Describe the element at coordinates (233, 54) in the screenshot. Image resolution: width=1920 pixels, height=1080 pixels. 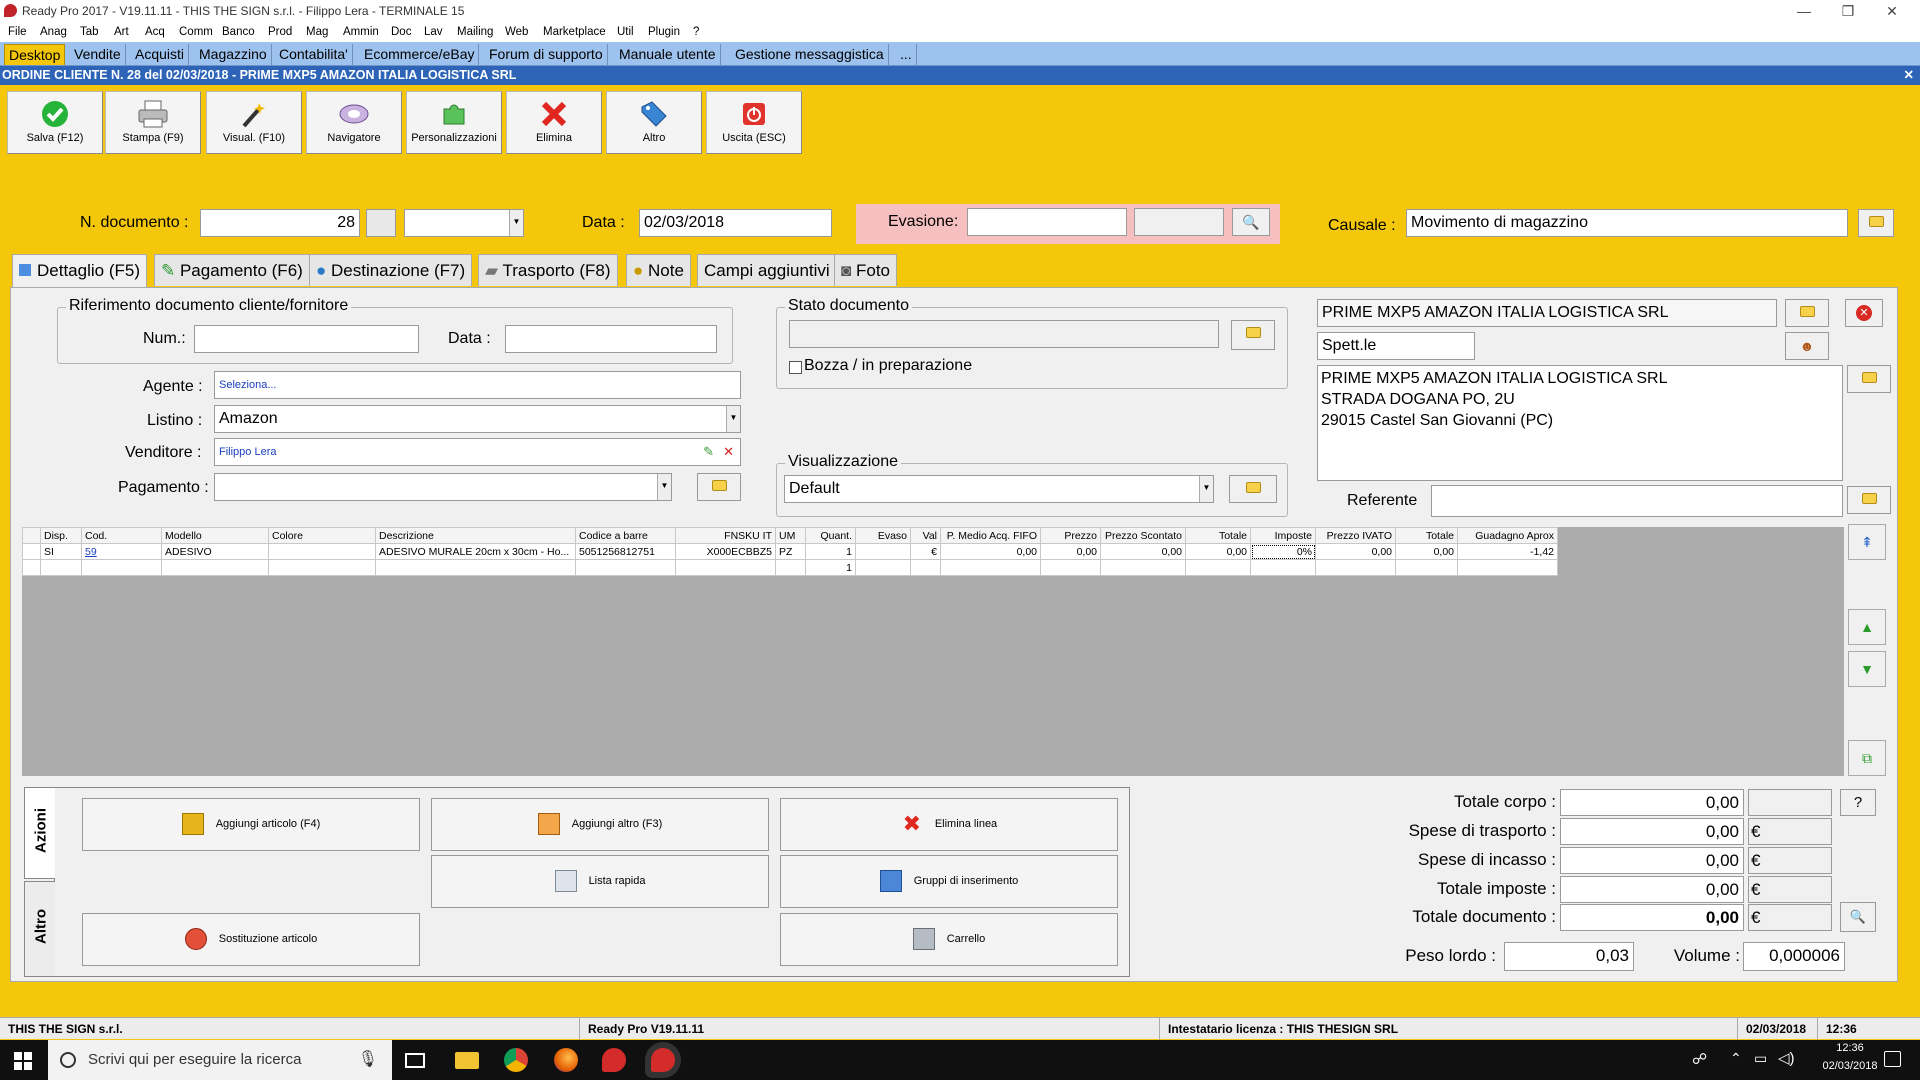
I see `tab-magazzino: Magazzino` at that location.